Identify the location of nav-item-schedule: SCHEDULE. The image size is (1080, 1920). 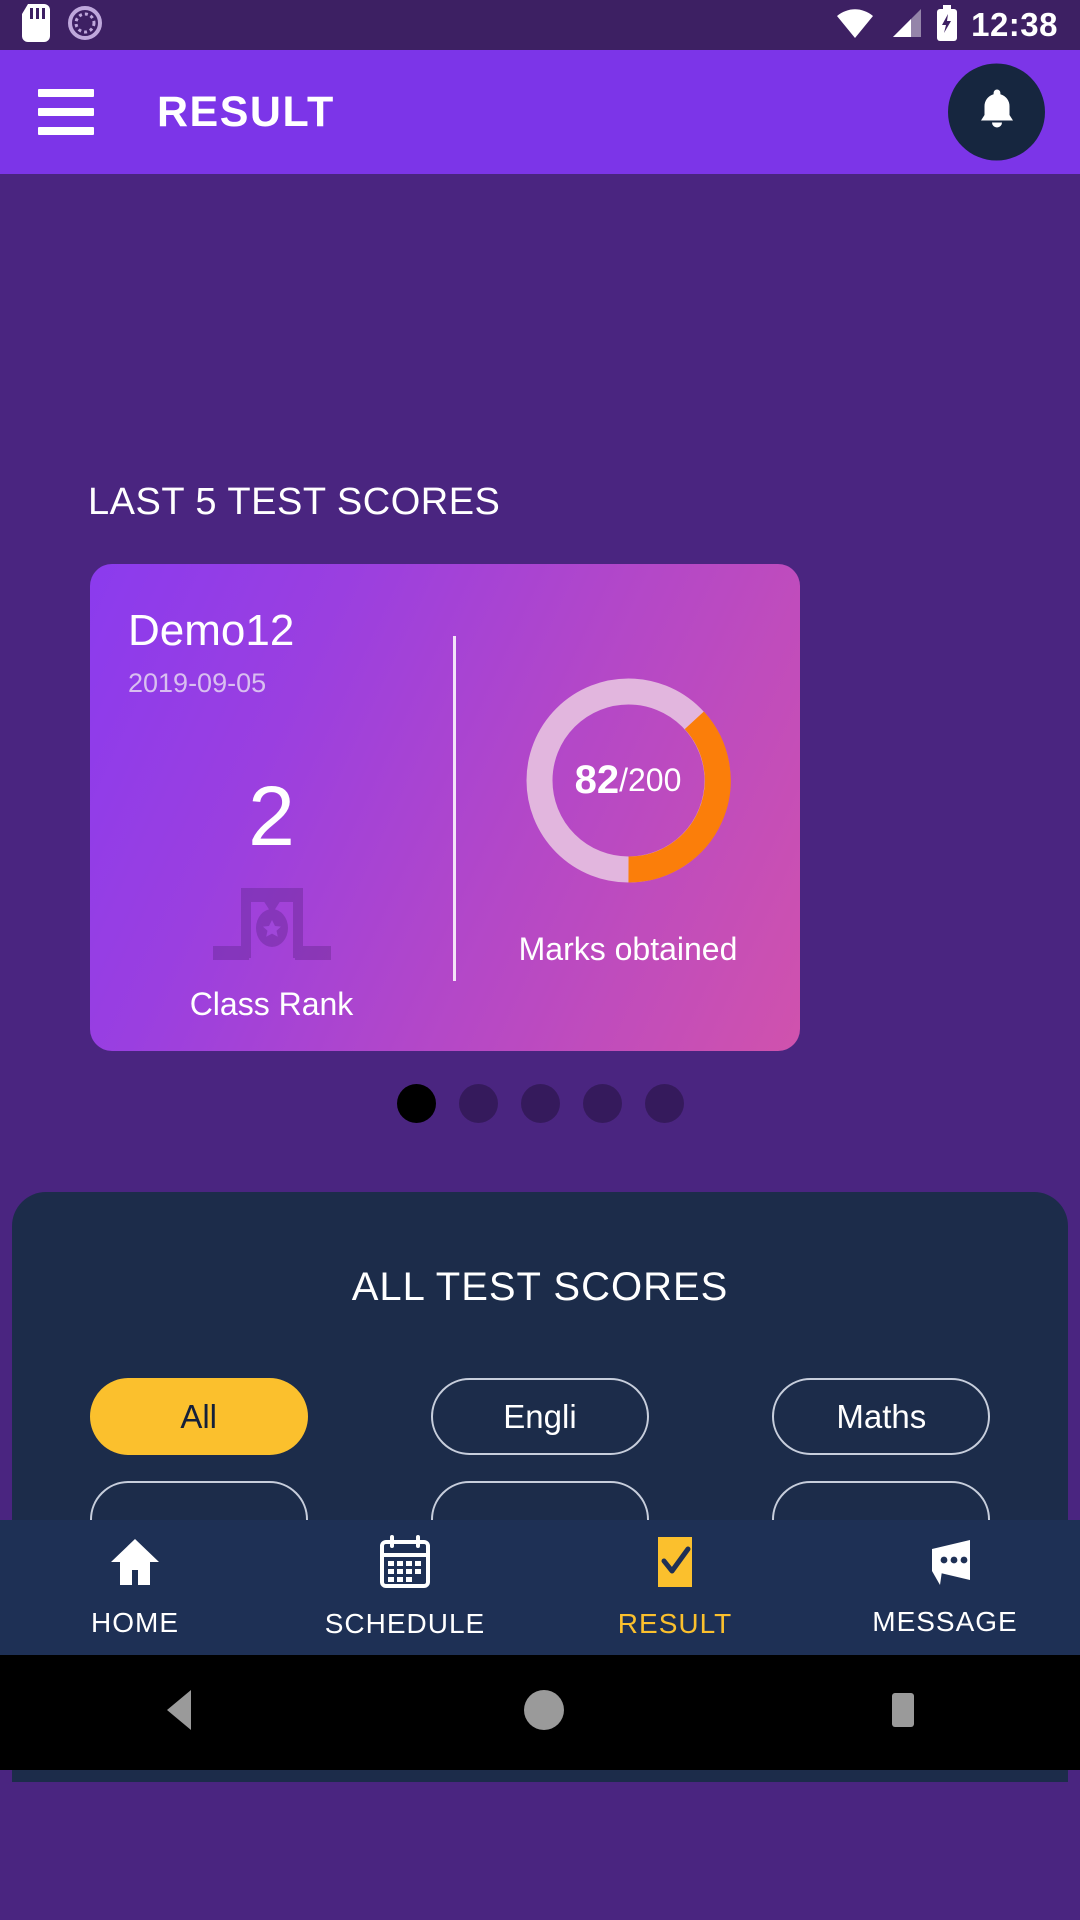
(405, 1587).